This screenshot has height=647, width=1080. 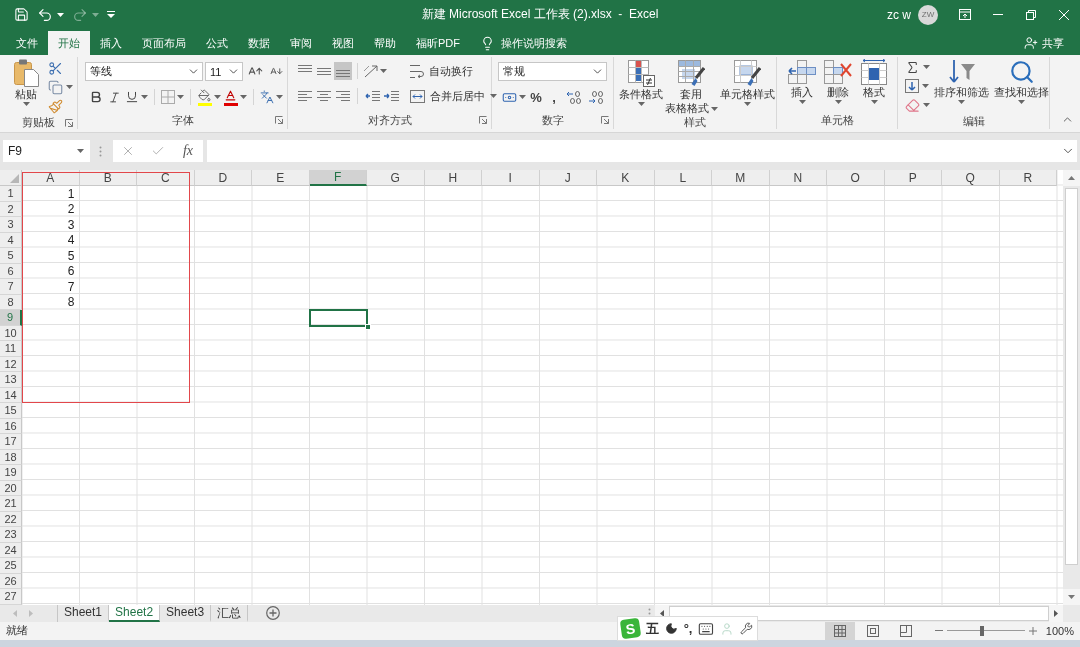 I want to click on language-icon, so click(x=267, y=97).